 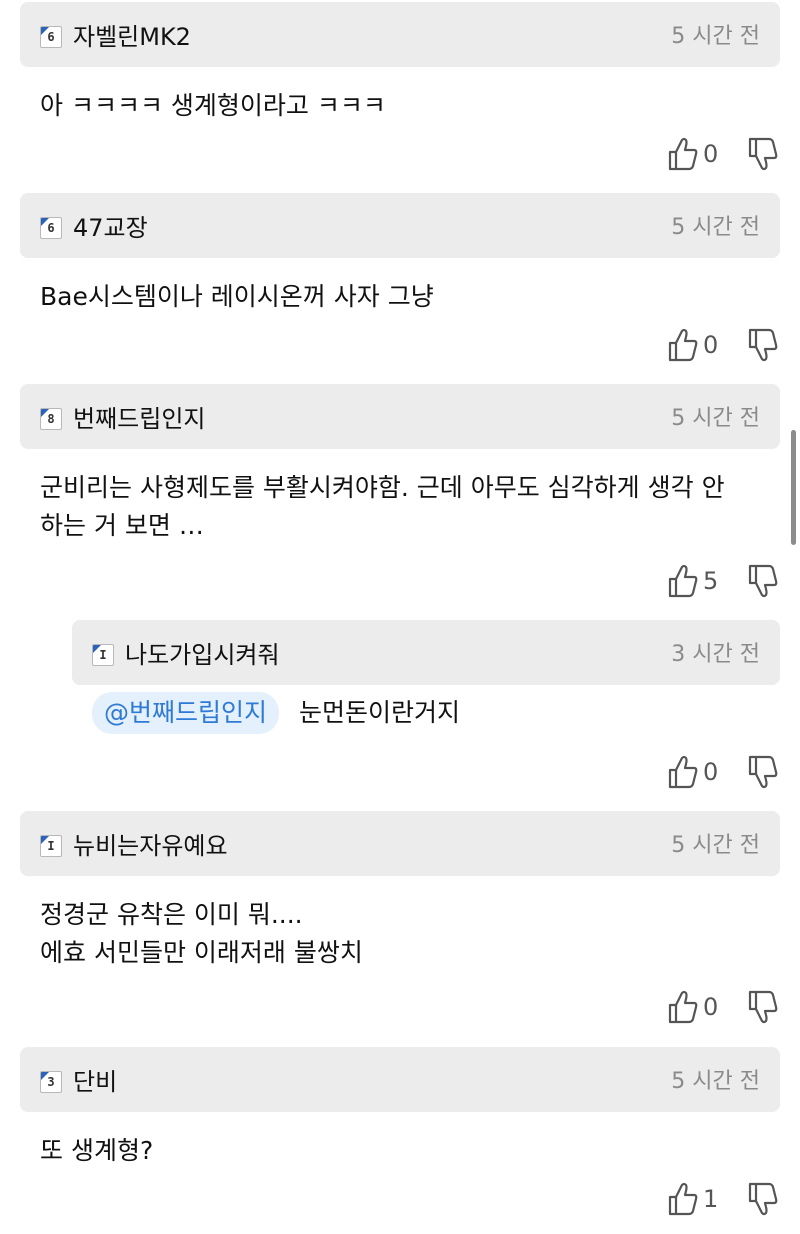 What do you see at coordinates (186, 713) in the screenshot?
I see `mention-tag: @번째드립인지` at bounding box center [186, 713].